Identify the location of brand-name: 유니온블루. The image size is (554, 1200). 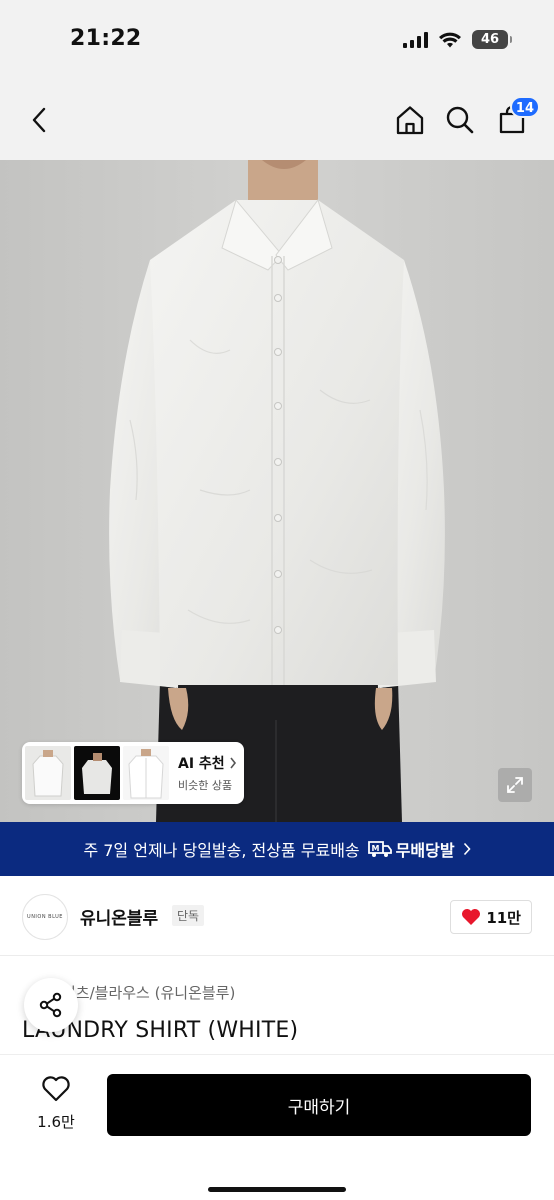
(119, 916).